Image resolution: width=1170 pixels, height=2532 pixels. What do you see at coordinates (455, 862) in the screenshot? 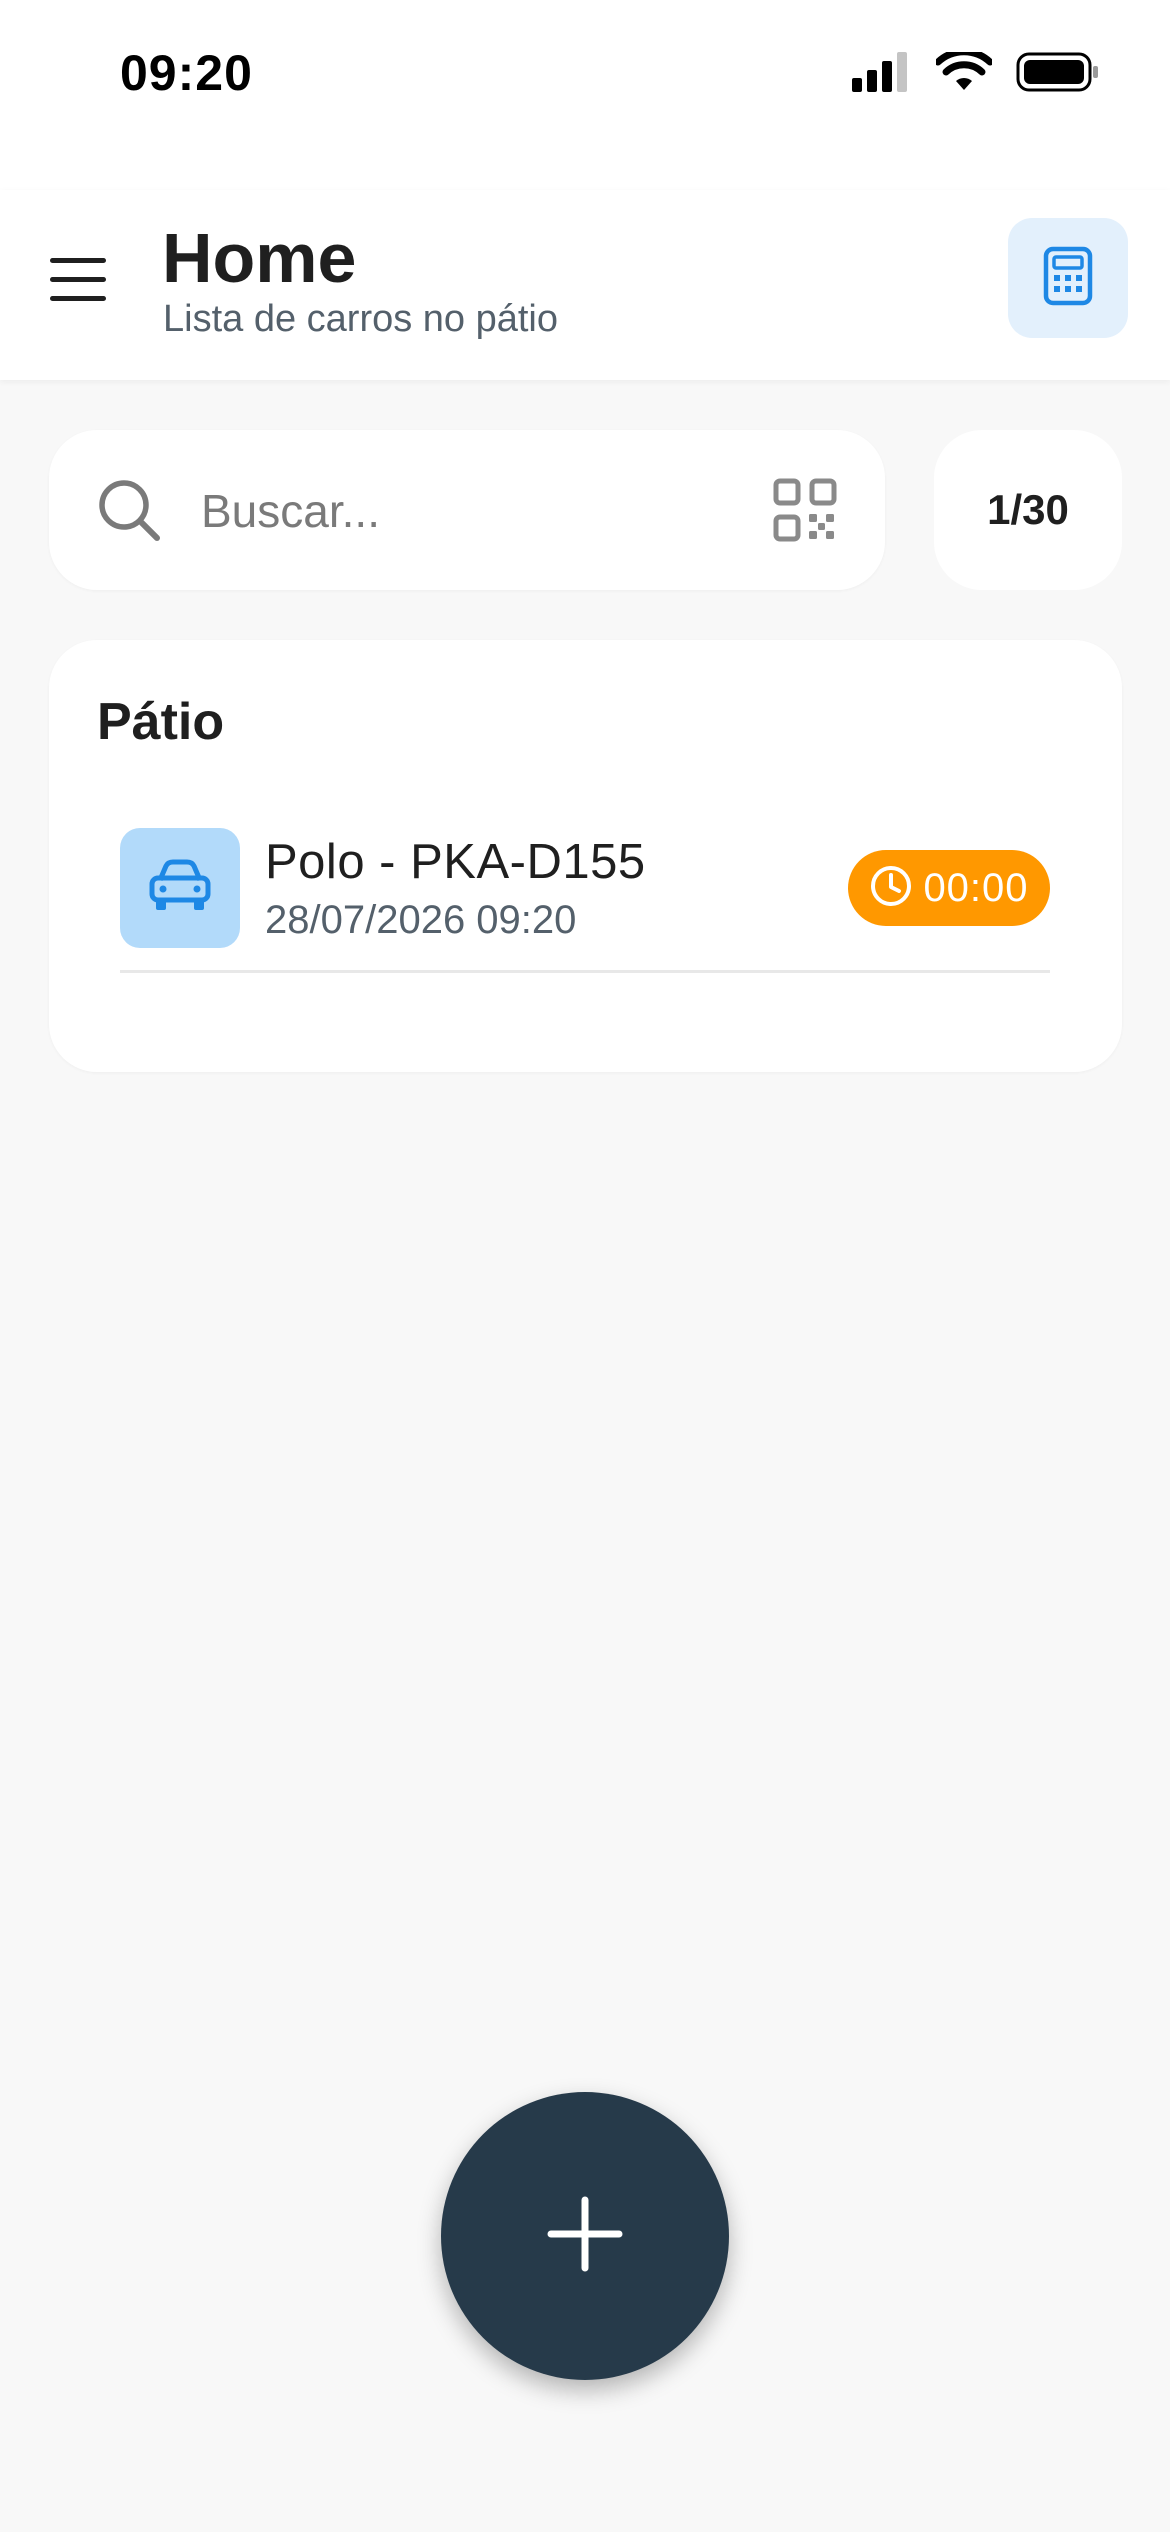
I see `car-name: Polo - PKA-D155` at bounding box center [455, 862].